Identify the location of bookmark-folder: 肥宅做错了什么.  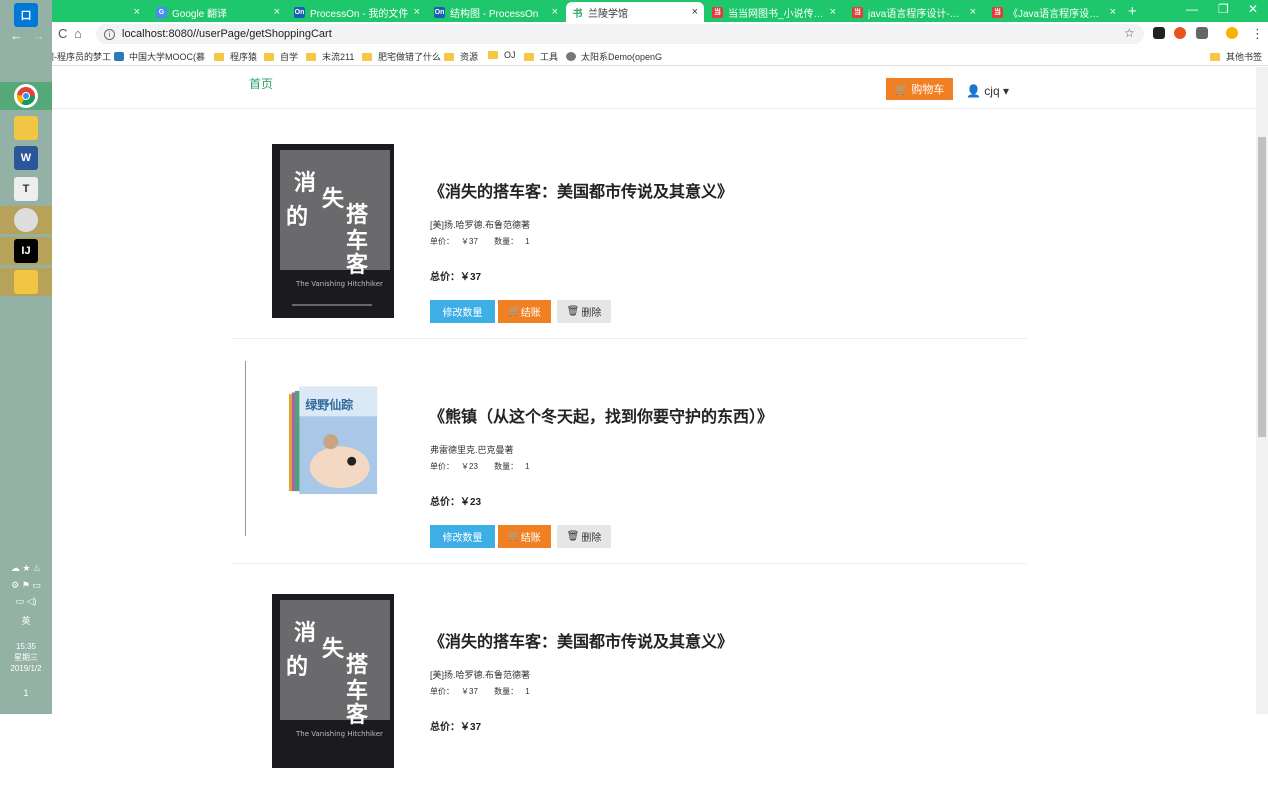
(401, 56).